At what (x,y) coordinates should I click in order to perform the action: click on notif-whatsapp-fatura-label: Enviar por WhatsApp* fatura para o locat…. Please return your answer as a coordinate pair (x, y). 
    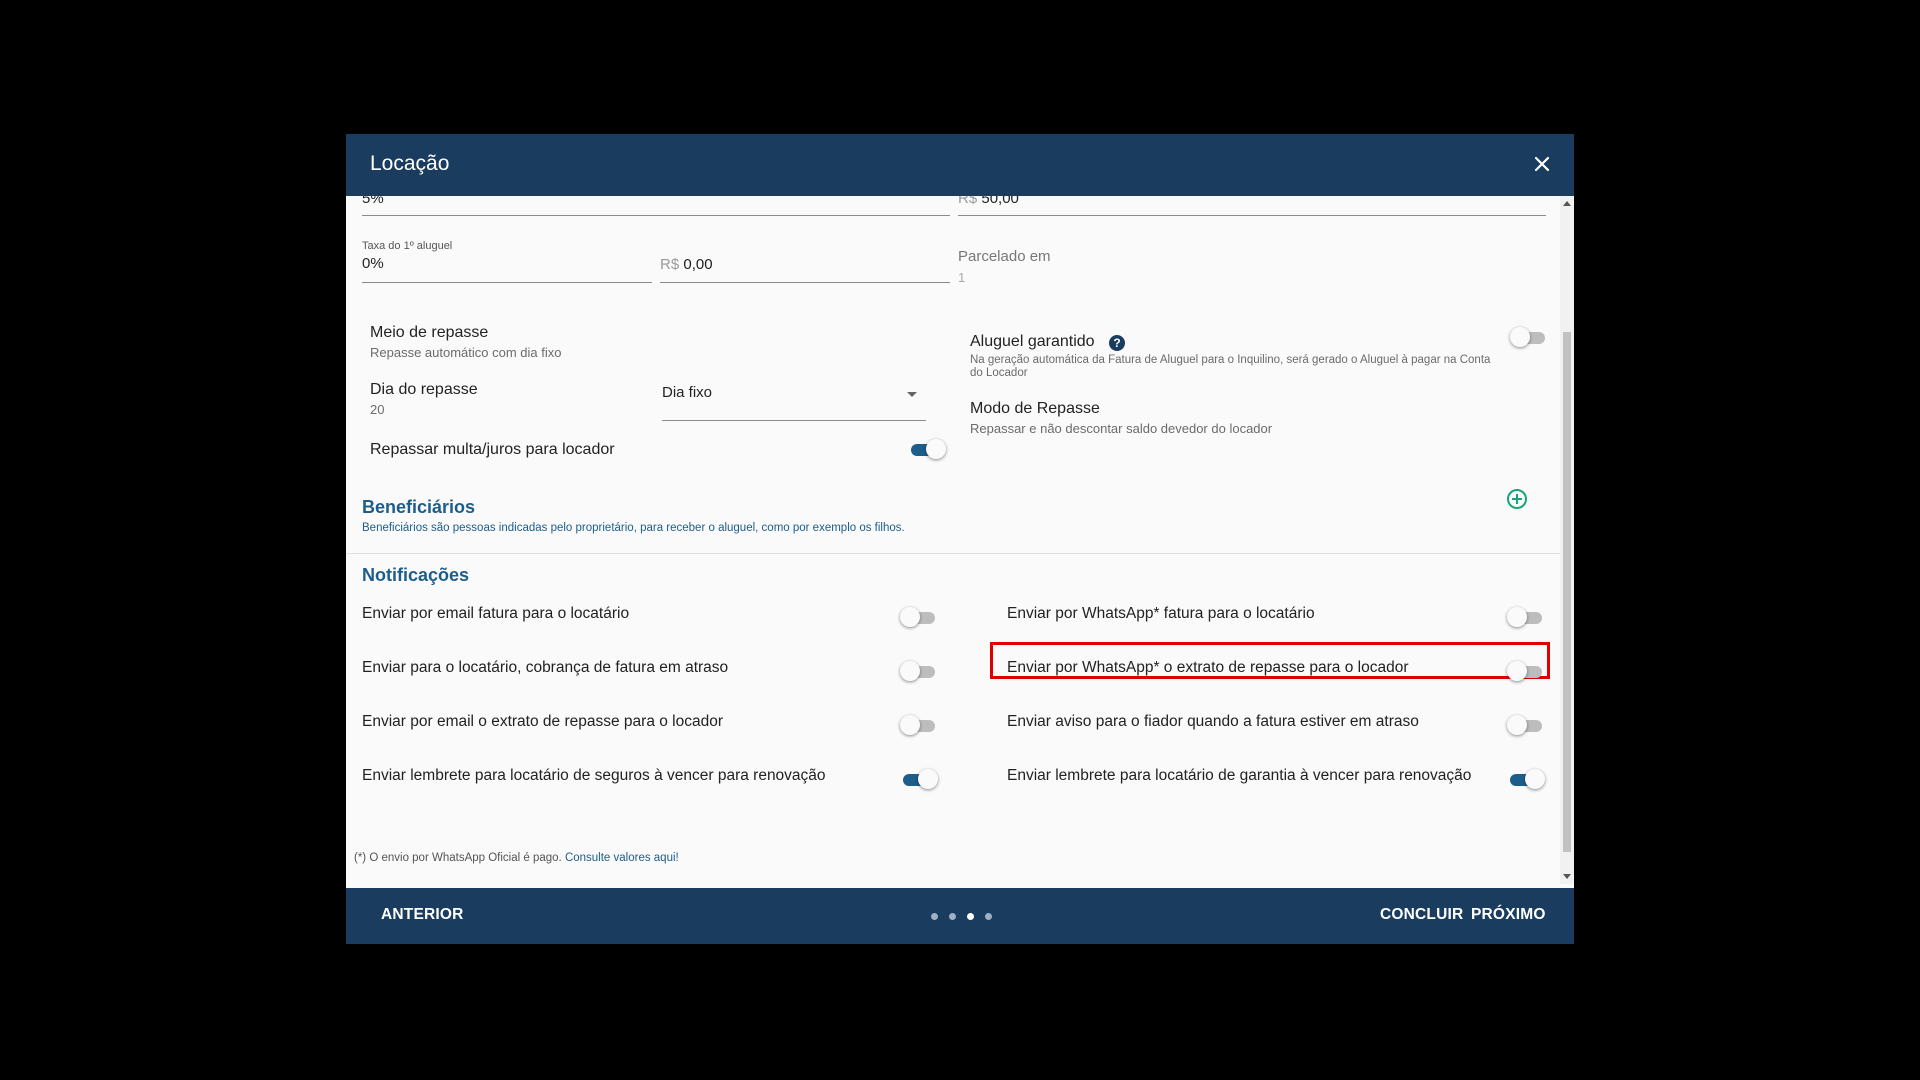
    Looking at the image, I should click on (1161, 613).